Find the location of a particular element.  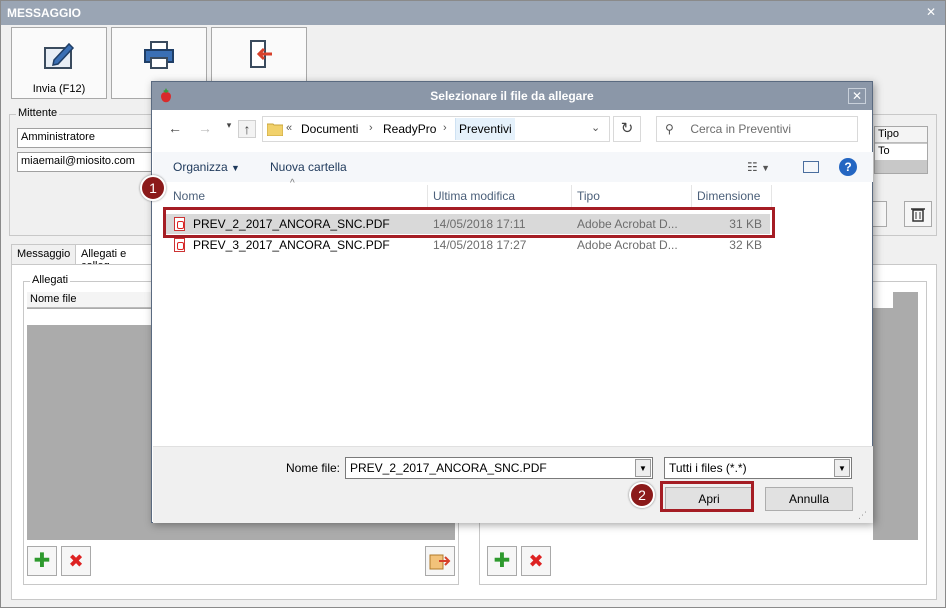

dialog-title: Selezionare il file da allegare is located at coordinates (512, 96).